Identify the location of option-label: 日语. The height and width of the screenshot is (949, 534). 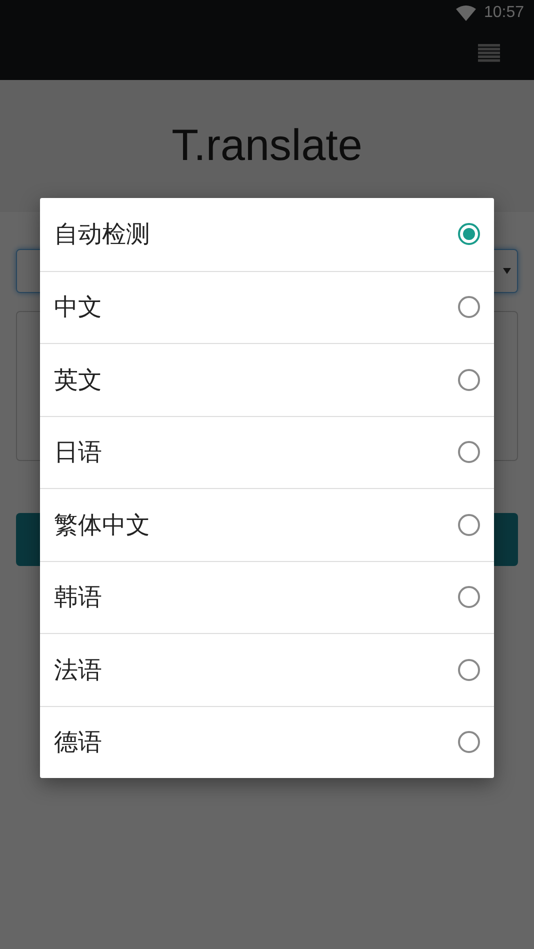
(78, 452).